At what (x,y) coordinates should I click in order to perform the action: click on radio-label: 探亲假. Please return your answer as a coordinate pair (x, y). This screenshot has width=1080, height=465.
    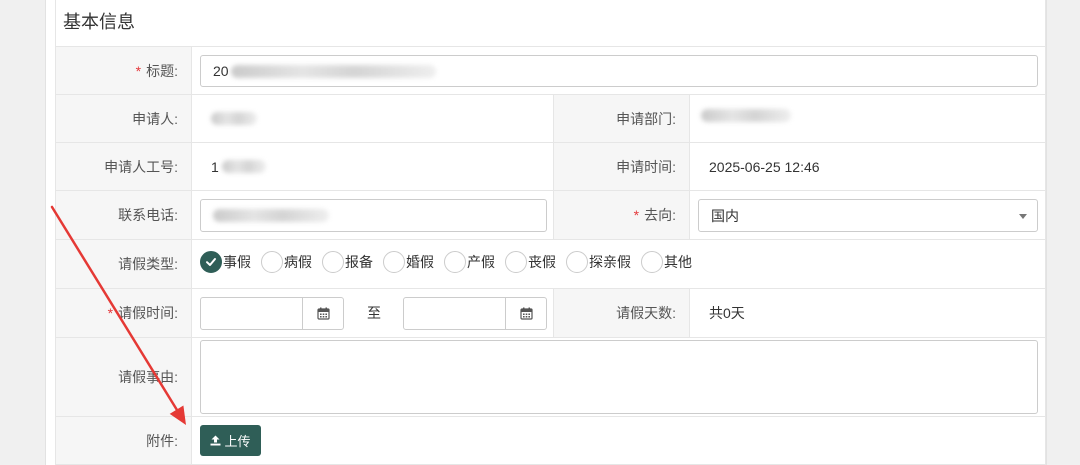
    Looking at the image, I should click on (610, 262).